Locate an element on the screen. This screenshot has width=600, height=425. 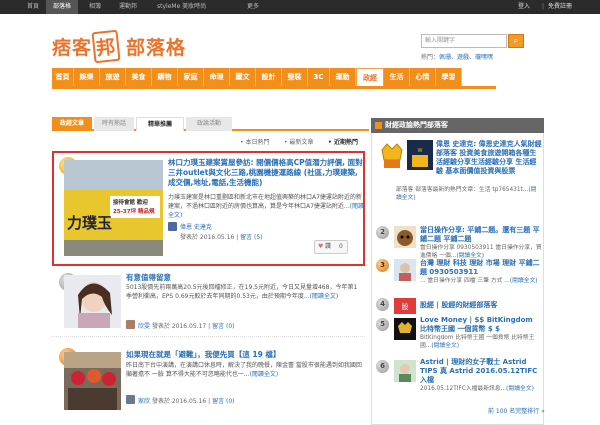
rank-6-readmore: (閱讀全文) is located at coordinates (520, 389).